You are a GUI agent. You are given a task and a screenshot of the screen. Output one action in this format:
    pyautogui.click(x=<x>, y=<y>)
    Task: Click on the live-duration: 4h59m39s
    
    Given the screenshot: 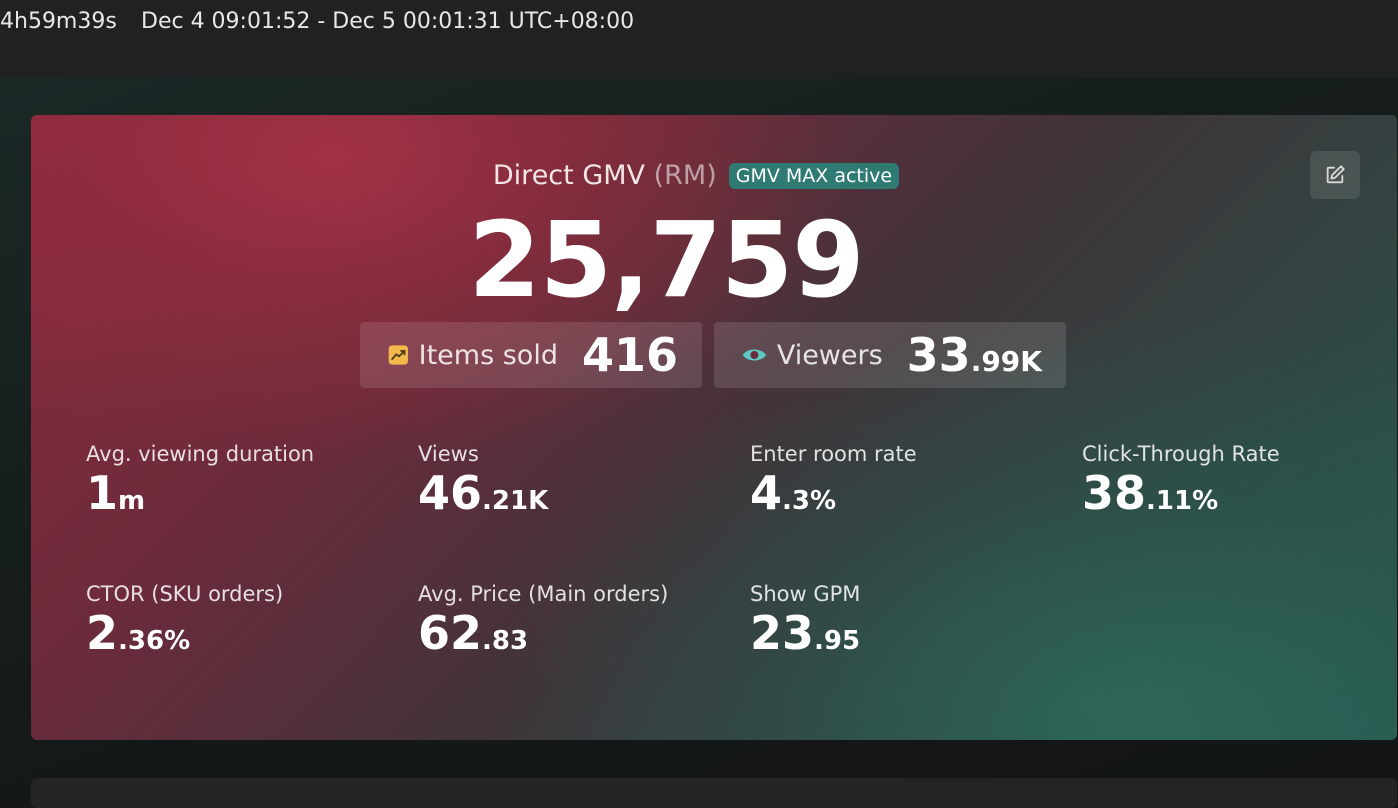 What is the action you would take?
    pyautogui.click(x=58, y=21)
    